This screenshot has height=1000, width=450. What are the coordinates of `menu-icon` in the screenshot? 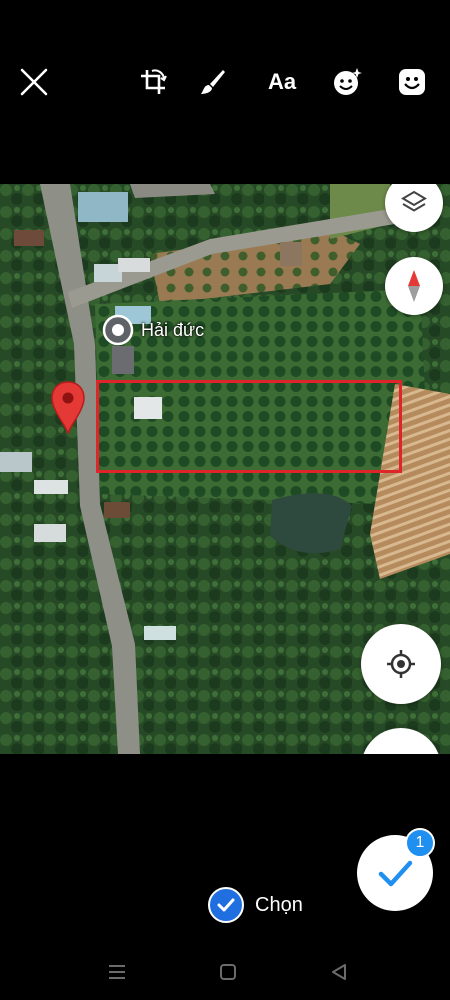 It's located at (117, 972).